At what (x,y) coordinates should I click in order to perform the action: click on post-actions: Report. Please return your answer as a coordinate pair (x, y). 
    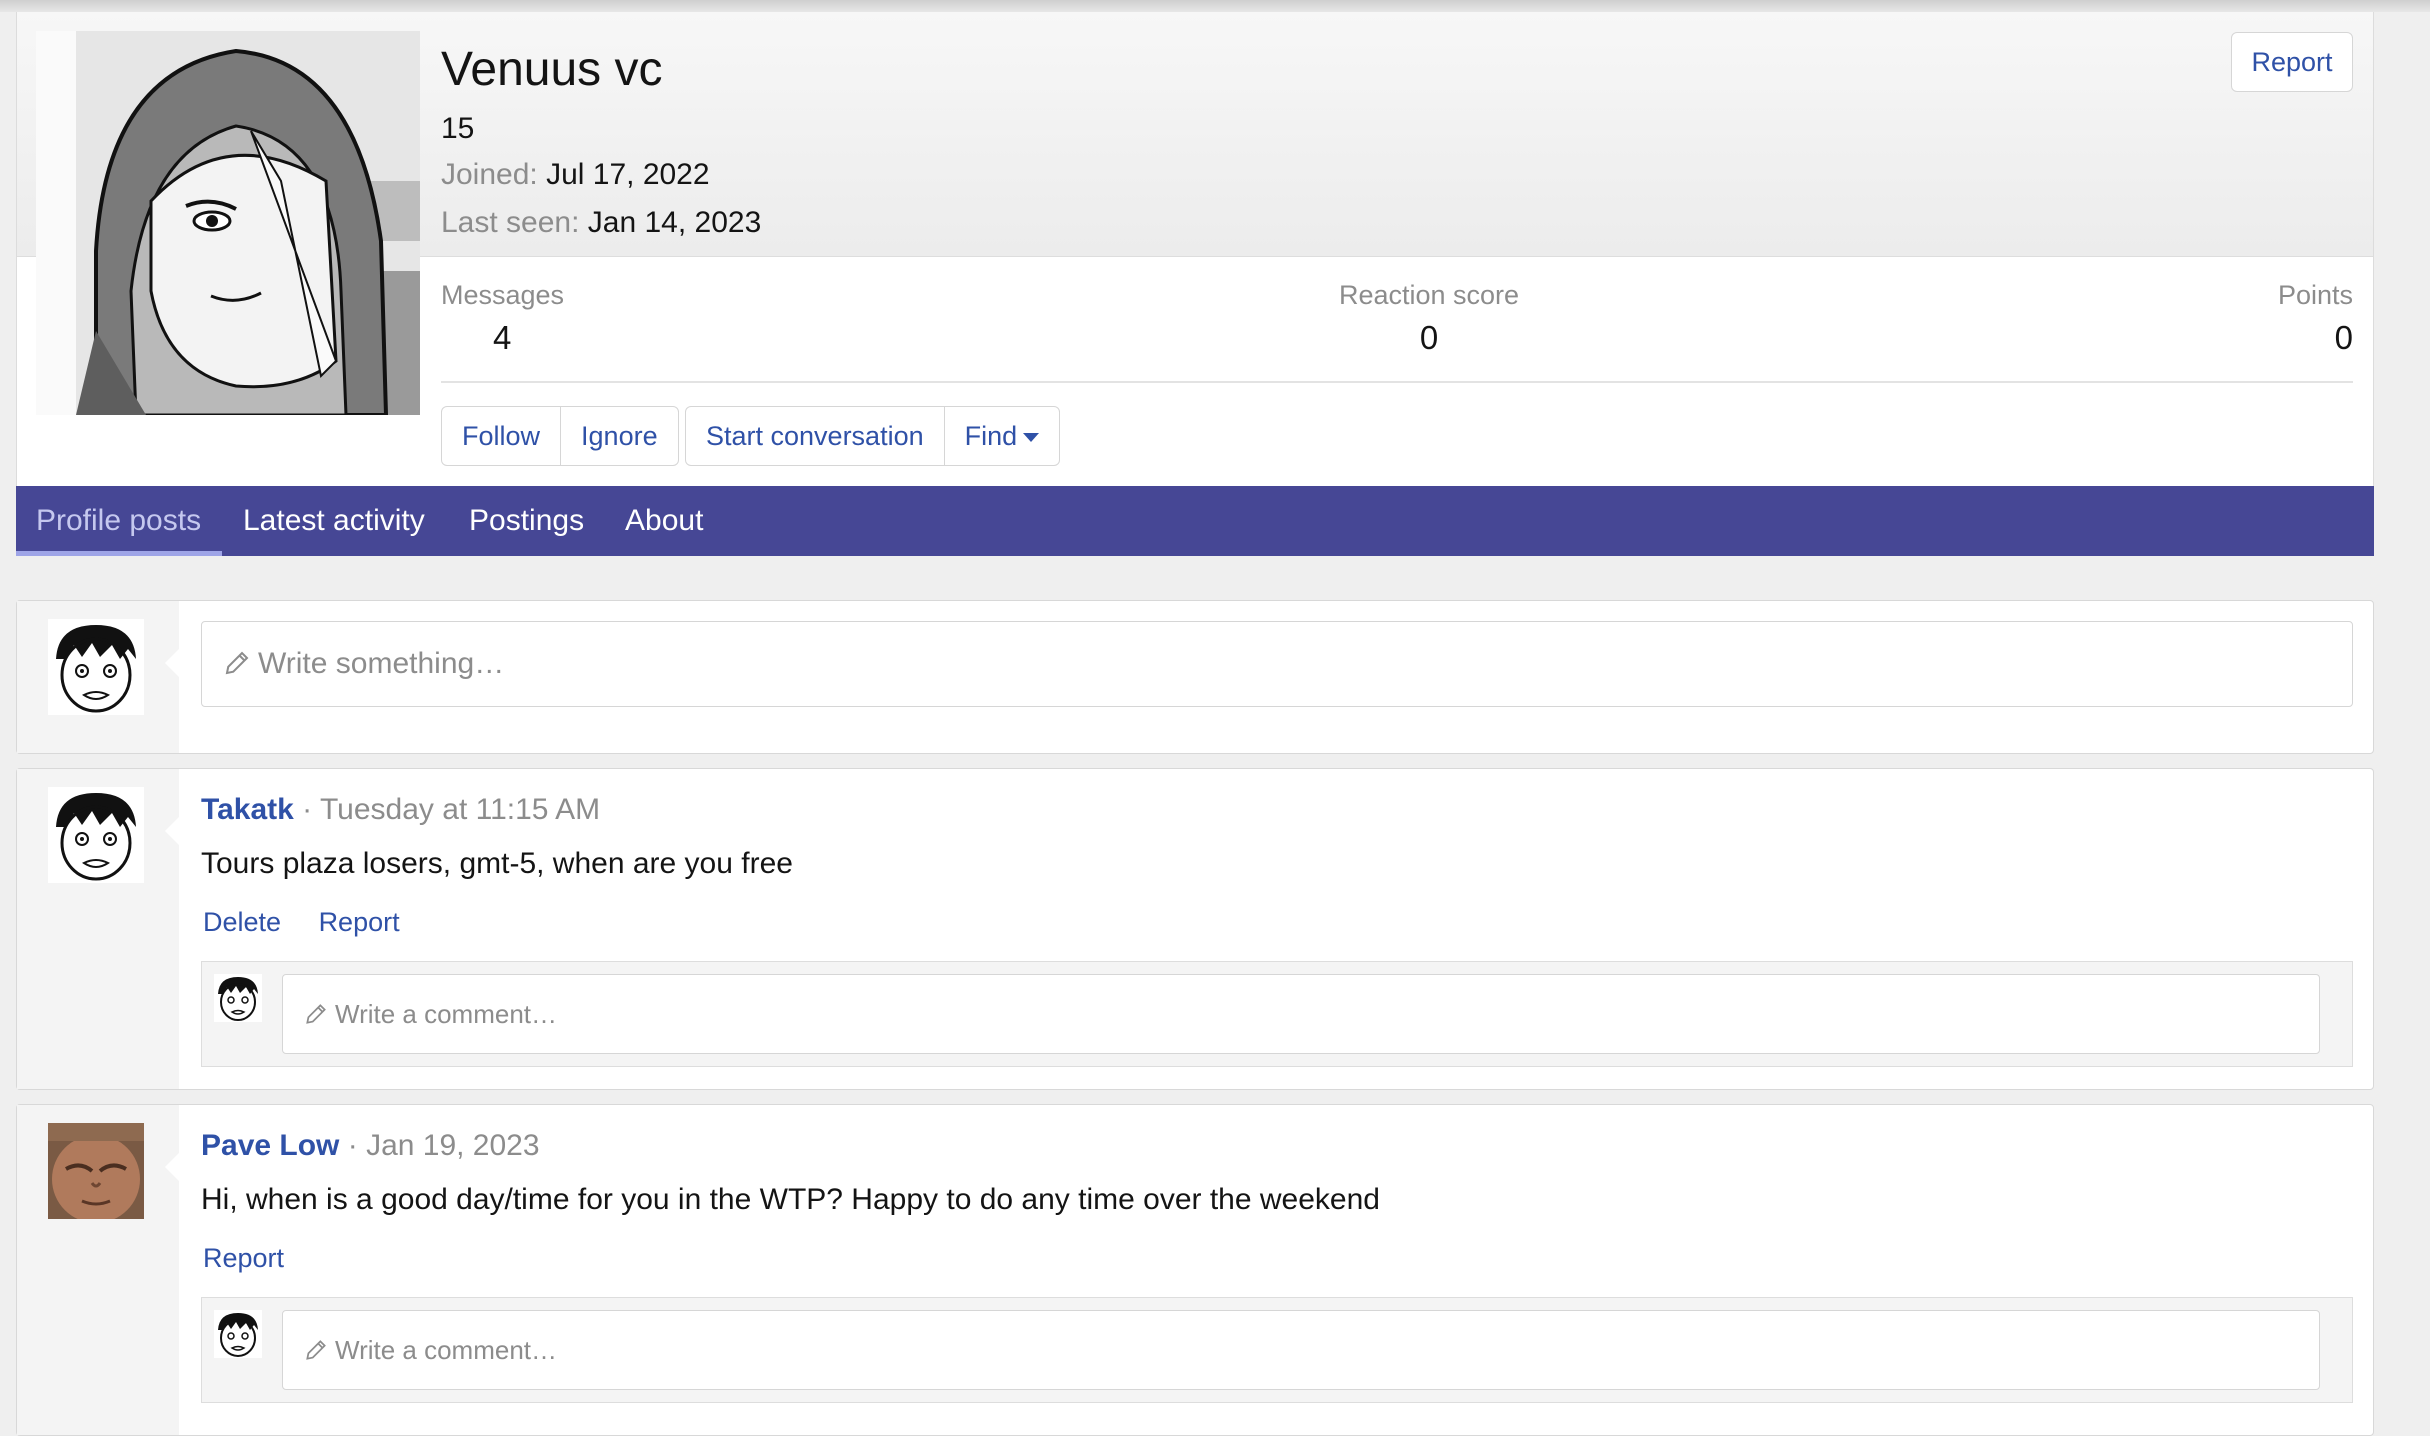
    Looking at the image, I should click on (258, 1258).